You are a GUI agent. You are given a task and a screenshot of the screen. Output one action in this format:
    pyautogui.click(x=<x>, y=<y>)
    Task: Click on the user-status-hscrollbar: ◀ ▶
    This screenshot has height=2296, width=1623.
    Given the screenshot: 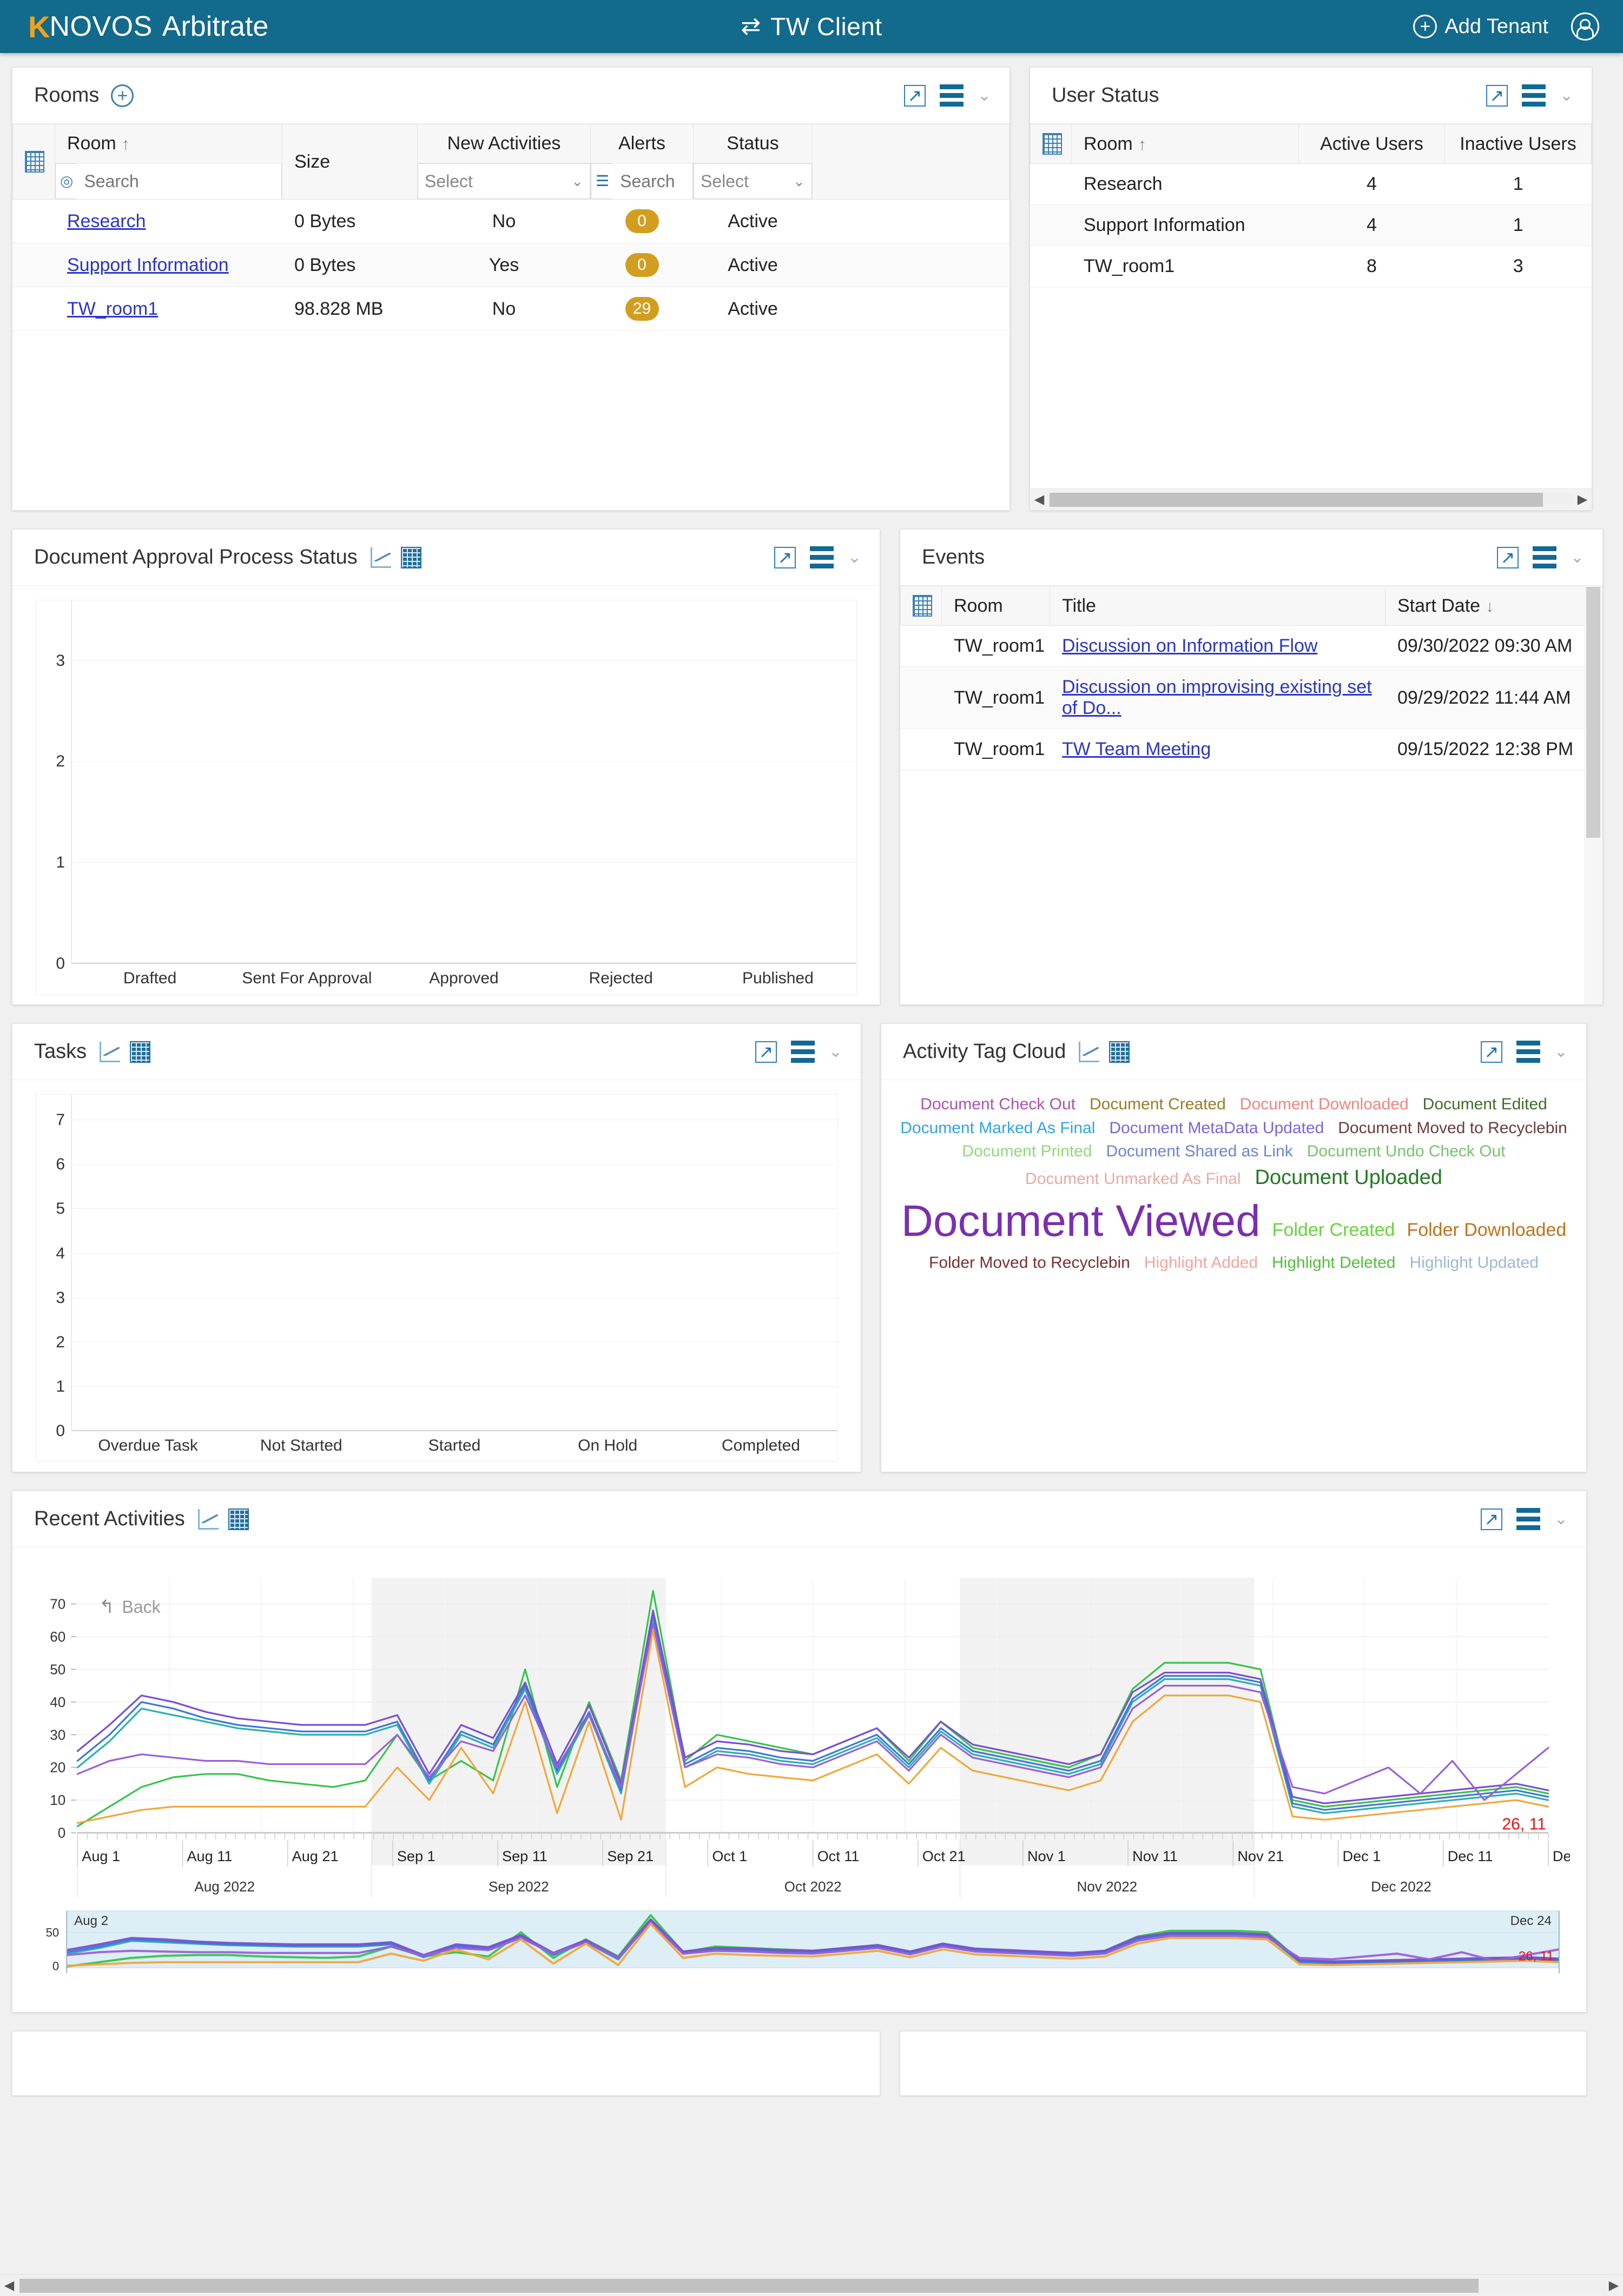 What is the action you would take?
    pyautogui.click(x=1311, y=499)
    